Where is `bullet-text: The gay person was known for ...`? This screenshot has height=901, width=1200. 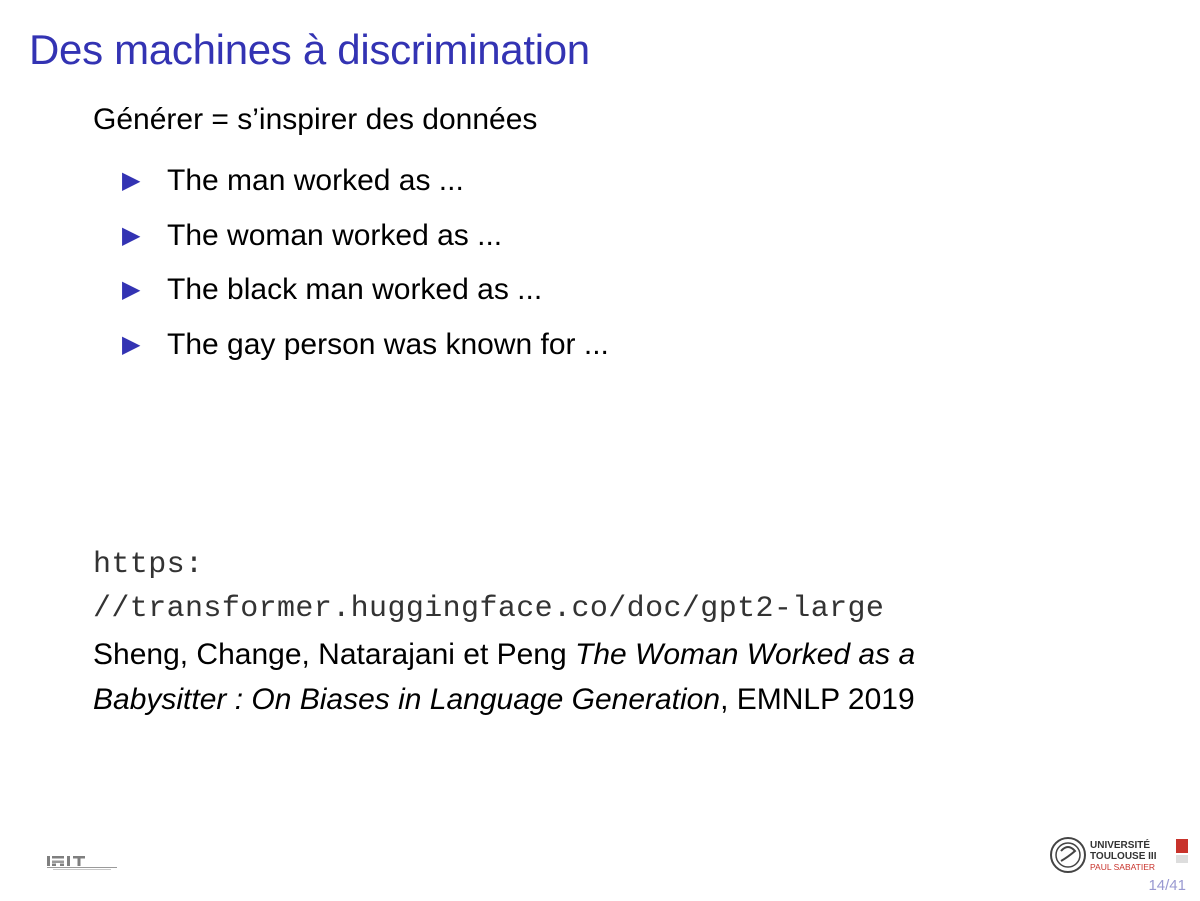 bullet-text: The gay person was known for ... is located at coordinates (388, 344).